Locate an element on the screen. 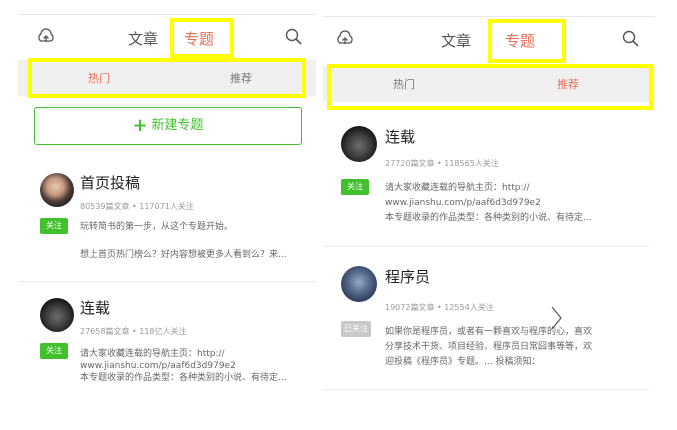 The height and width of the screenshot is (430, 677). topic-title: 首页投稿 is located at coordinates (110, 183).